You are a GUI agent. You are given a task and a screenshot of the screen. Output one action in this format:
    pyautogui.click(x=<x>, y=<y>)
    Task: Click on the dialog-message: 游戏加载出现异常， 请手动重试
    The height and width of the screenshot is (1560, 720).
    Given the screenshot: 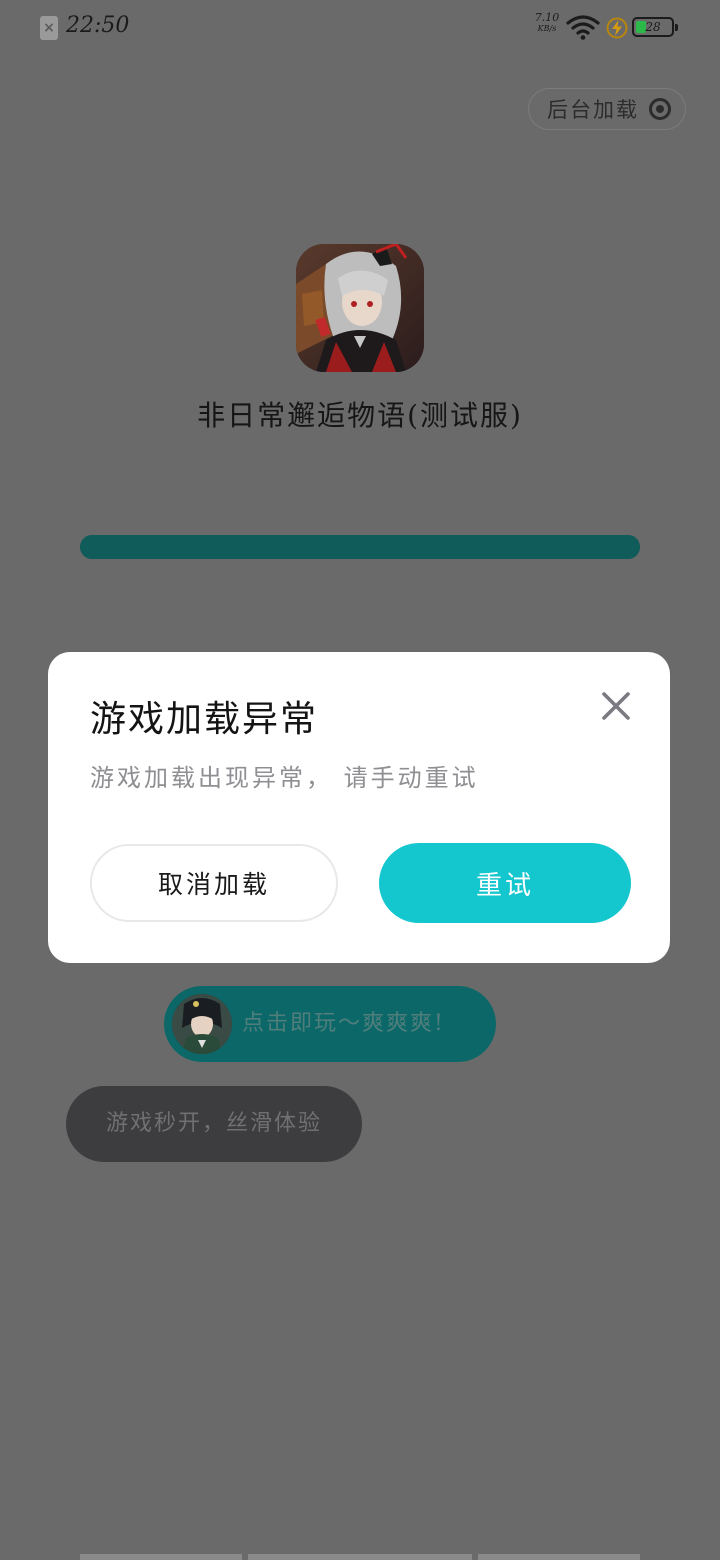 What is the action you would take?
    pyautogui.click(x=284, y=778)
    